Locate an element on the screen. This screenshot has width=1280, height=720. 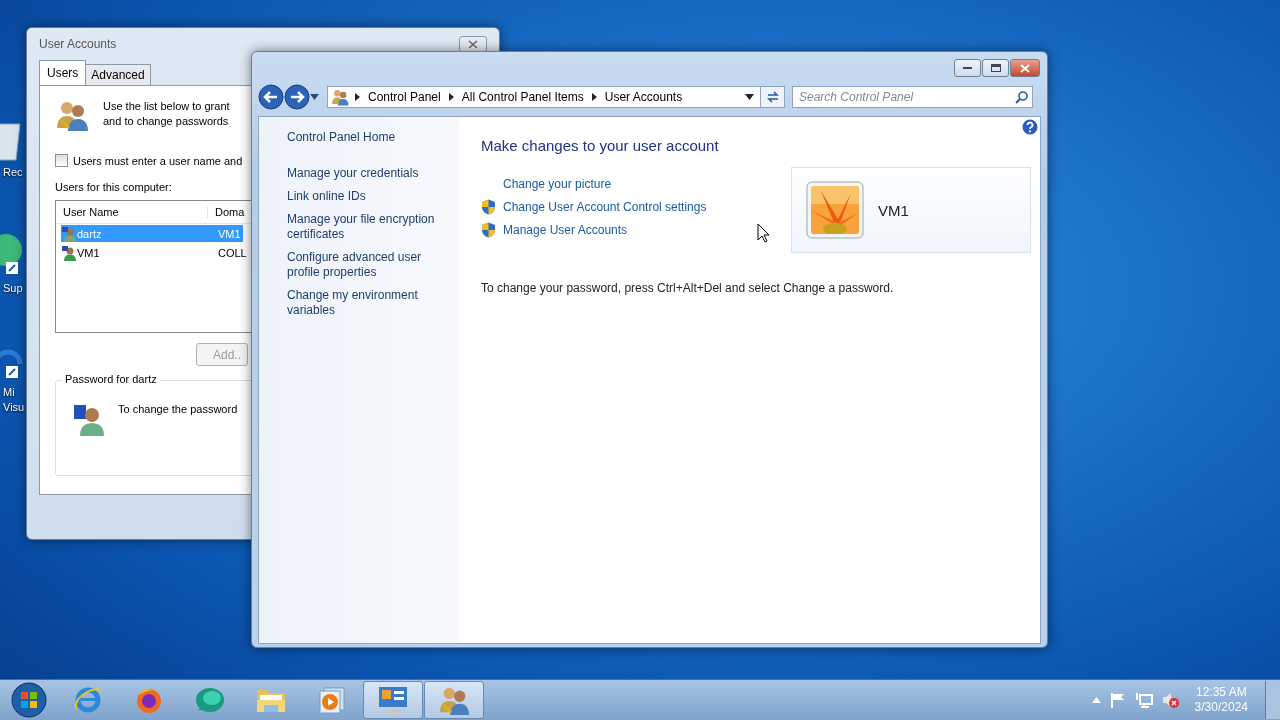
minimize-icon is located at coordinates (967, 68).